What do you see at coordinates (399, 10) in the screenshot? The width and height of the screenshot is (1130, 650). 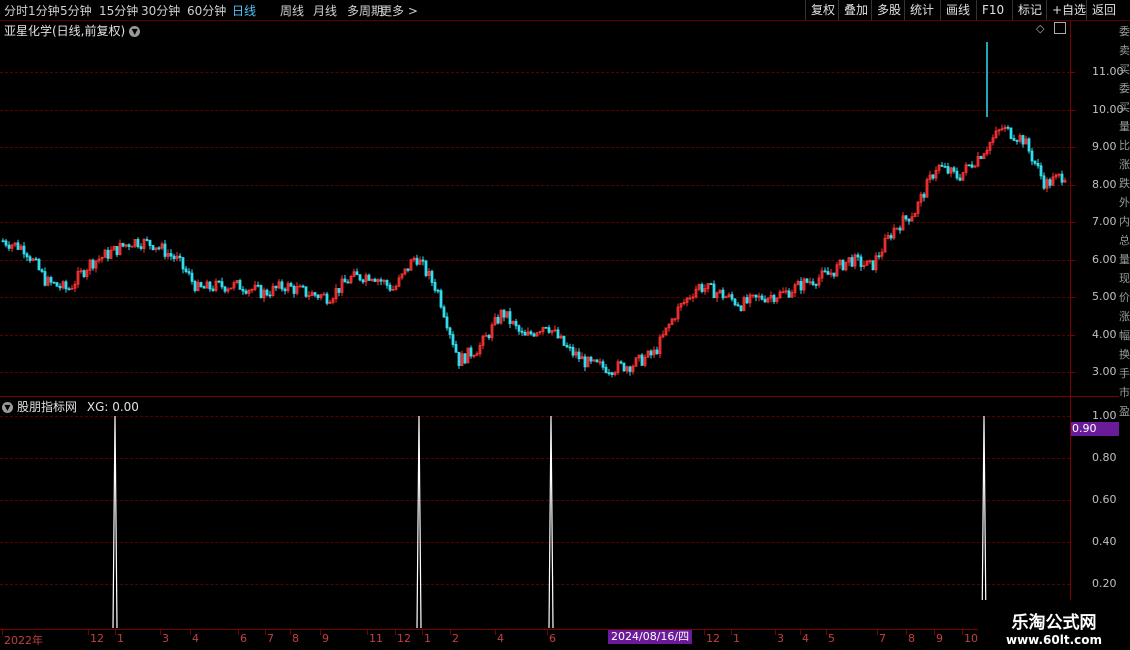 I see `period-tab: 更多 >` at bounding box center [399, 10].